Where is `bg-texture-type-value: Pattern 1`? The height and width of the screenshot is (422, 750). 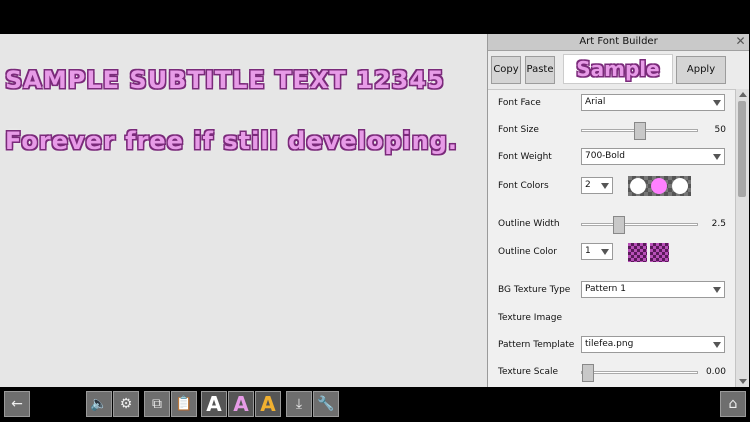
bg-texture-type-value: Pattern 1 is located at coordinates (605, 289).